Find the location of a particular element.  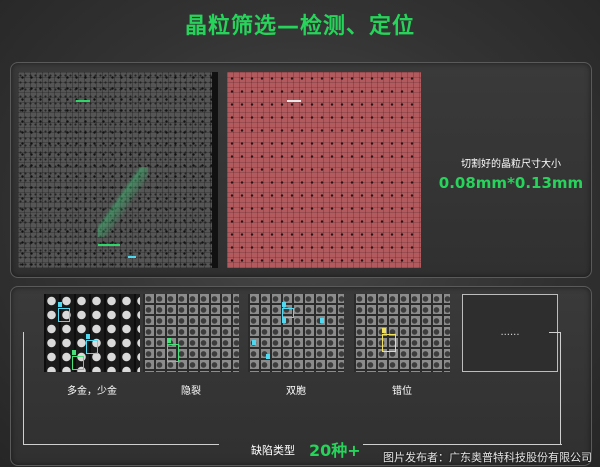

die-size-value: 0.08mm*0.13mm is located at coordinates (511, 183).